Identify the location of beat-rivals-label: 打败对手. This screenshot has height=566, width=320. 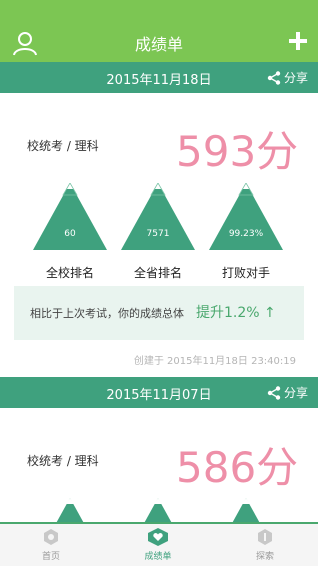
(245, 273).